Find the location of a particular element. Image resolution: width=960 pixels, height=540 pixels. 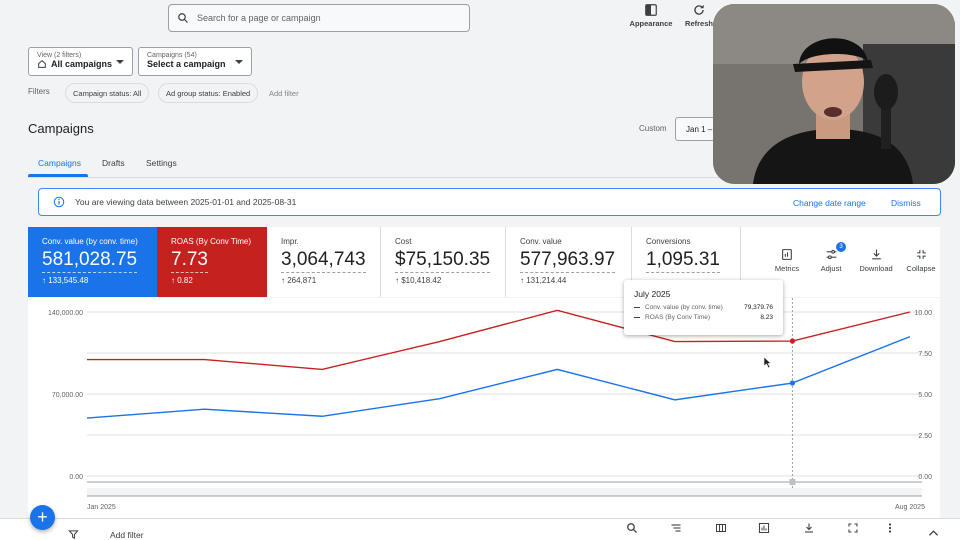

metric-card-conv-value: Conv. value 577,963.97 ↑ 131,214.44 is located at coordinates (569, 262).